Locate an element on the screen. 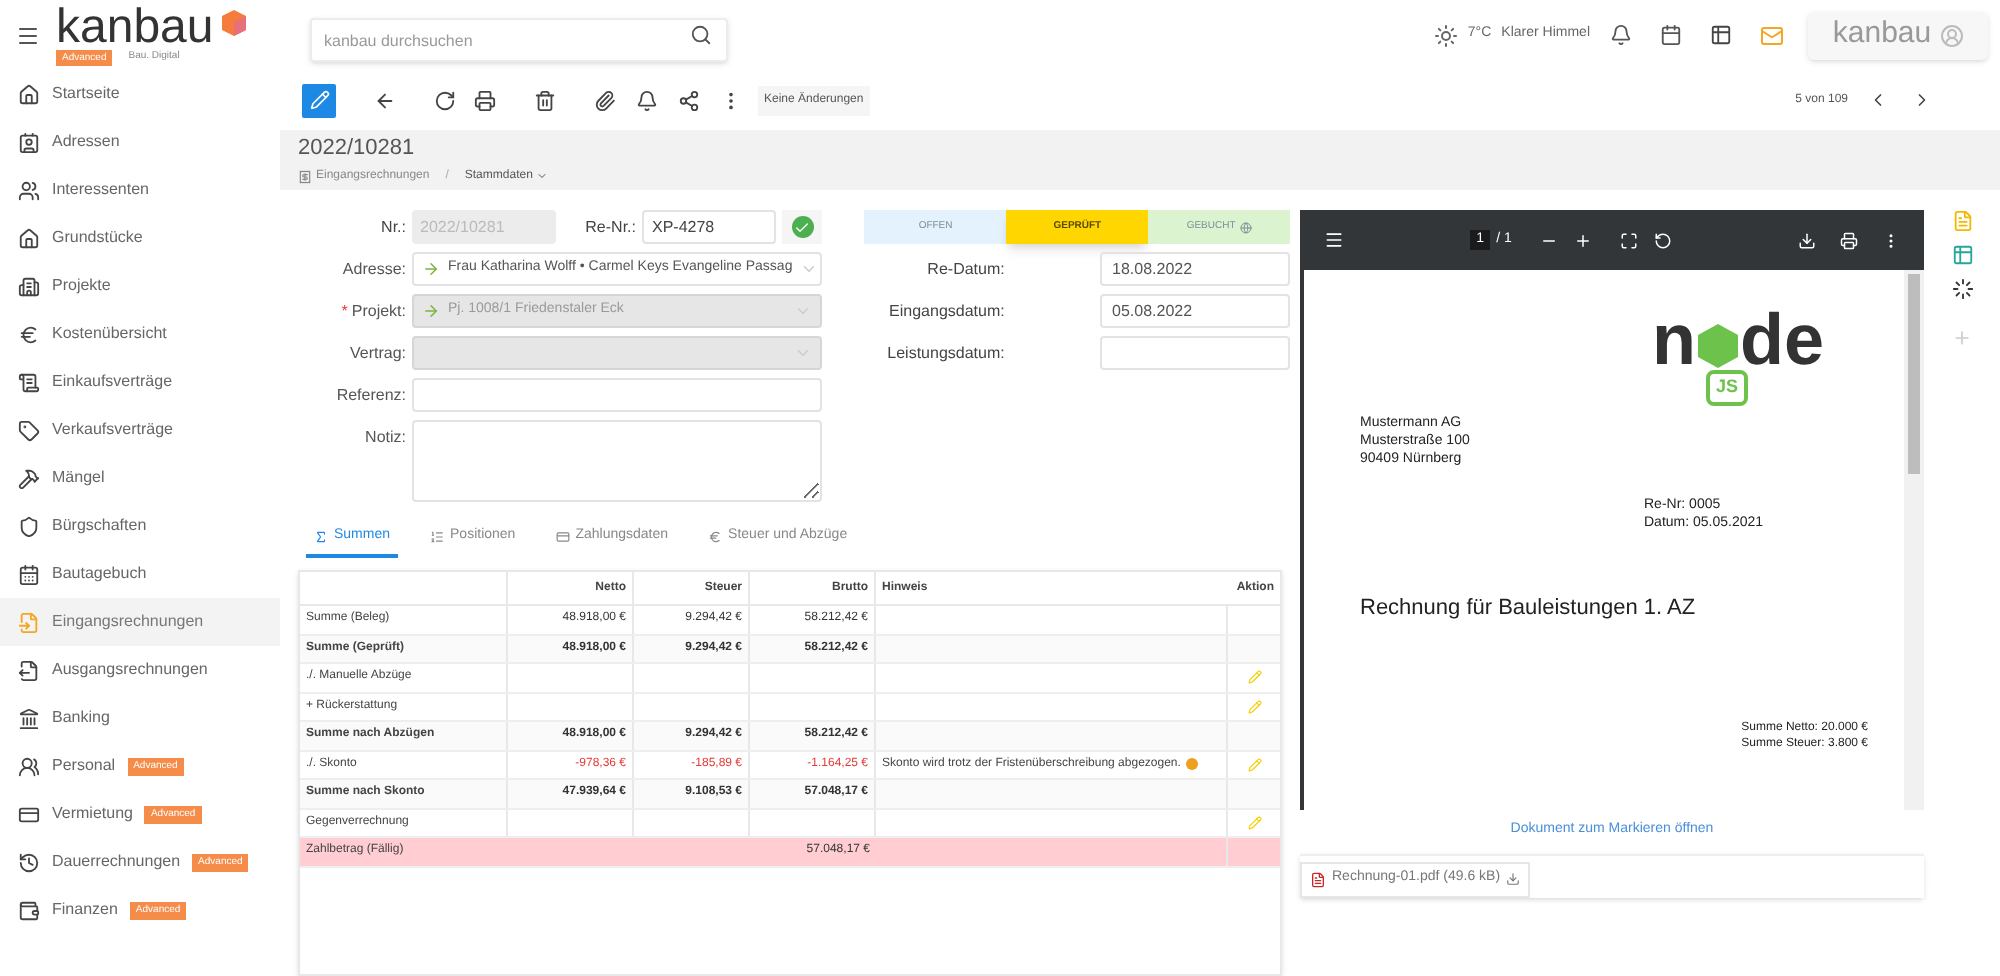  sidebar-item: Bürgschaften is located at coordinates (140, 526).